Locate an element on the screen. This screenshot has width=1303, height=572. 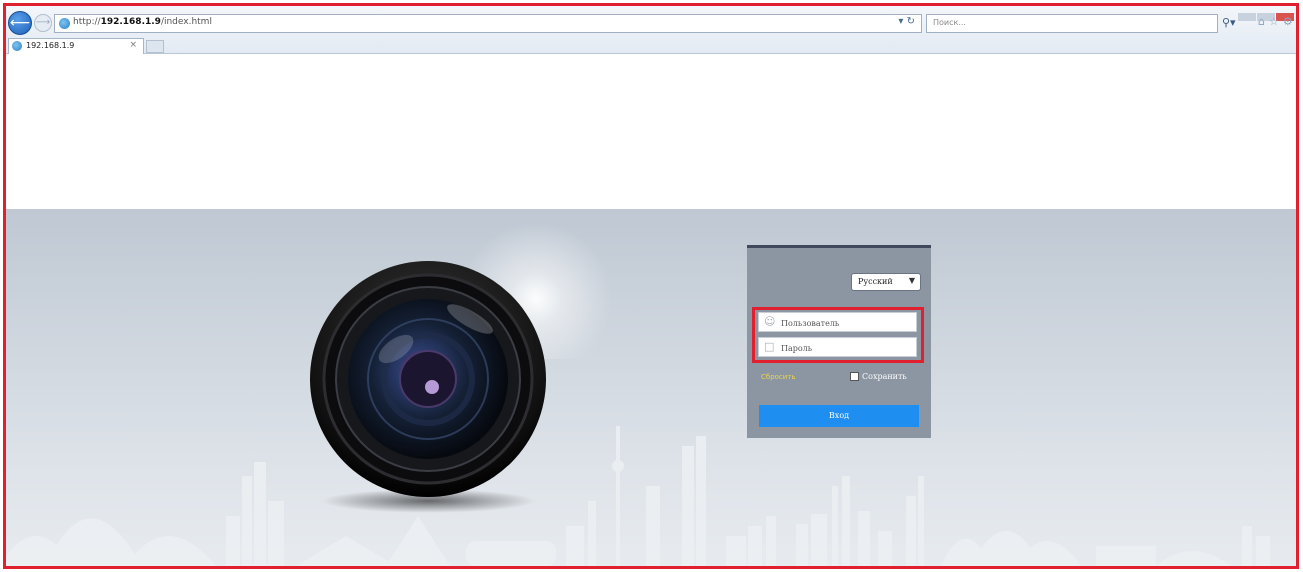
language-select: Русский ▼ is located at coordinates (886, 282).